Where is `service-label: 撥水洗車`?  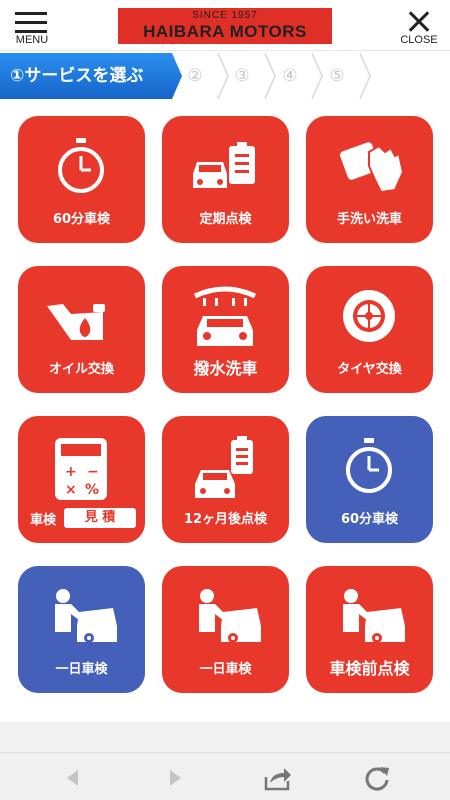
service-label: 撥水洗車 is located at coordinates (225, 368).